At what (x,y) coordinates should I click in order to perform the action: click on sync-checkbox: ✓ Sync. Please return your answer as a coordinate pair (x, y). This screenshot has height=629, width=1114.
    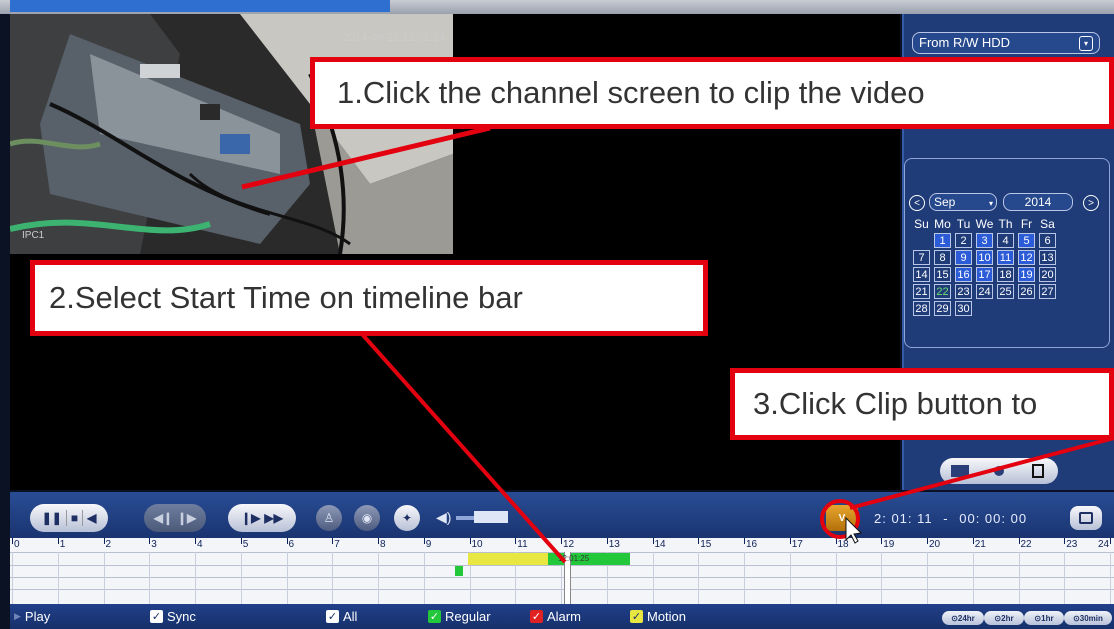
    Looking at the image, I should click on (173, 616).